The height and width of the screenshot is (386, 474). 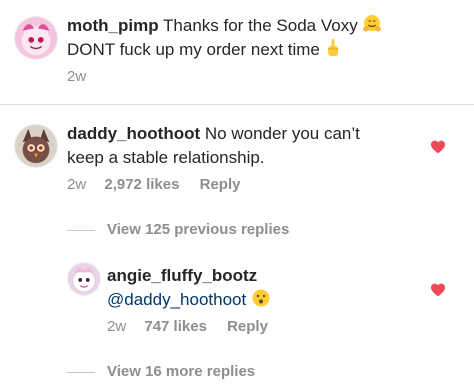 I want to click on reply-username: angie_fluffy_bootz, so click(x=182, y=276).